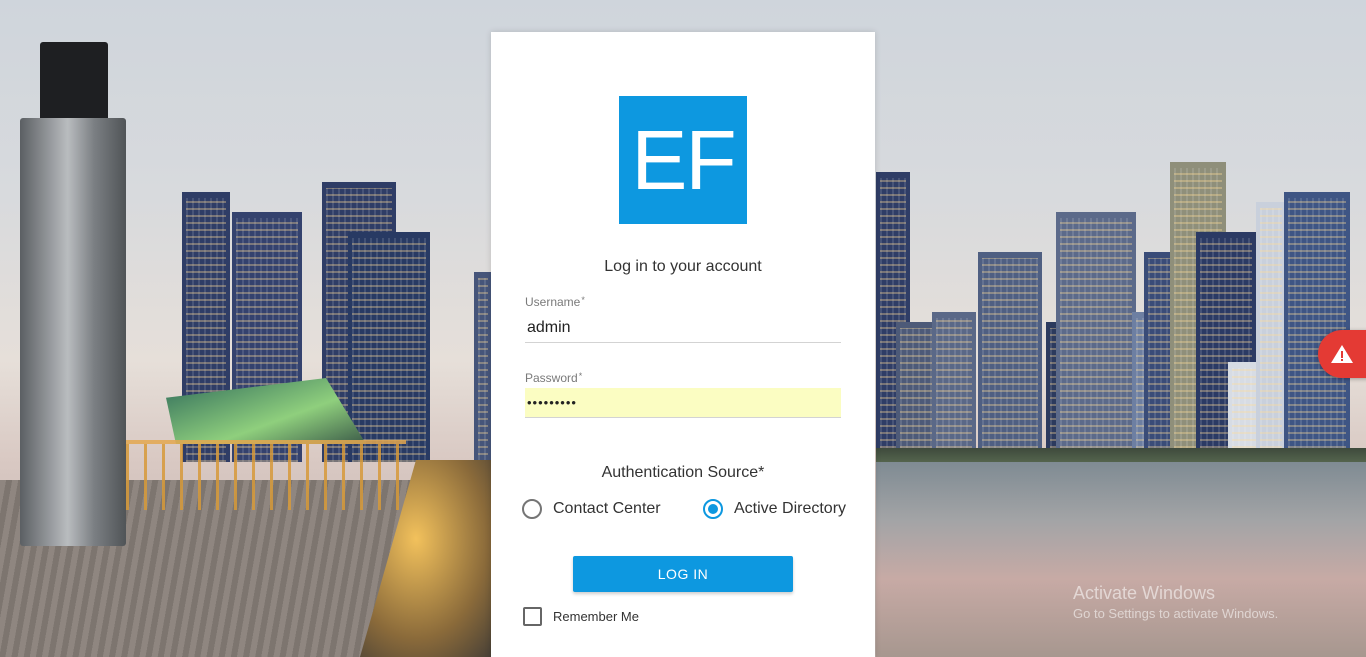  Describe the element at coordinates (683, 378) in the screenshot. I see `password-label: Password*` at that location.